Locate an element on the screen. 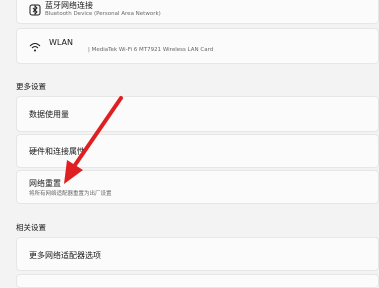  hardware-connection-properties-item: 硬件和连接属性 is located at coordinates (197, 151).